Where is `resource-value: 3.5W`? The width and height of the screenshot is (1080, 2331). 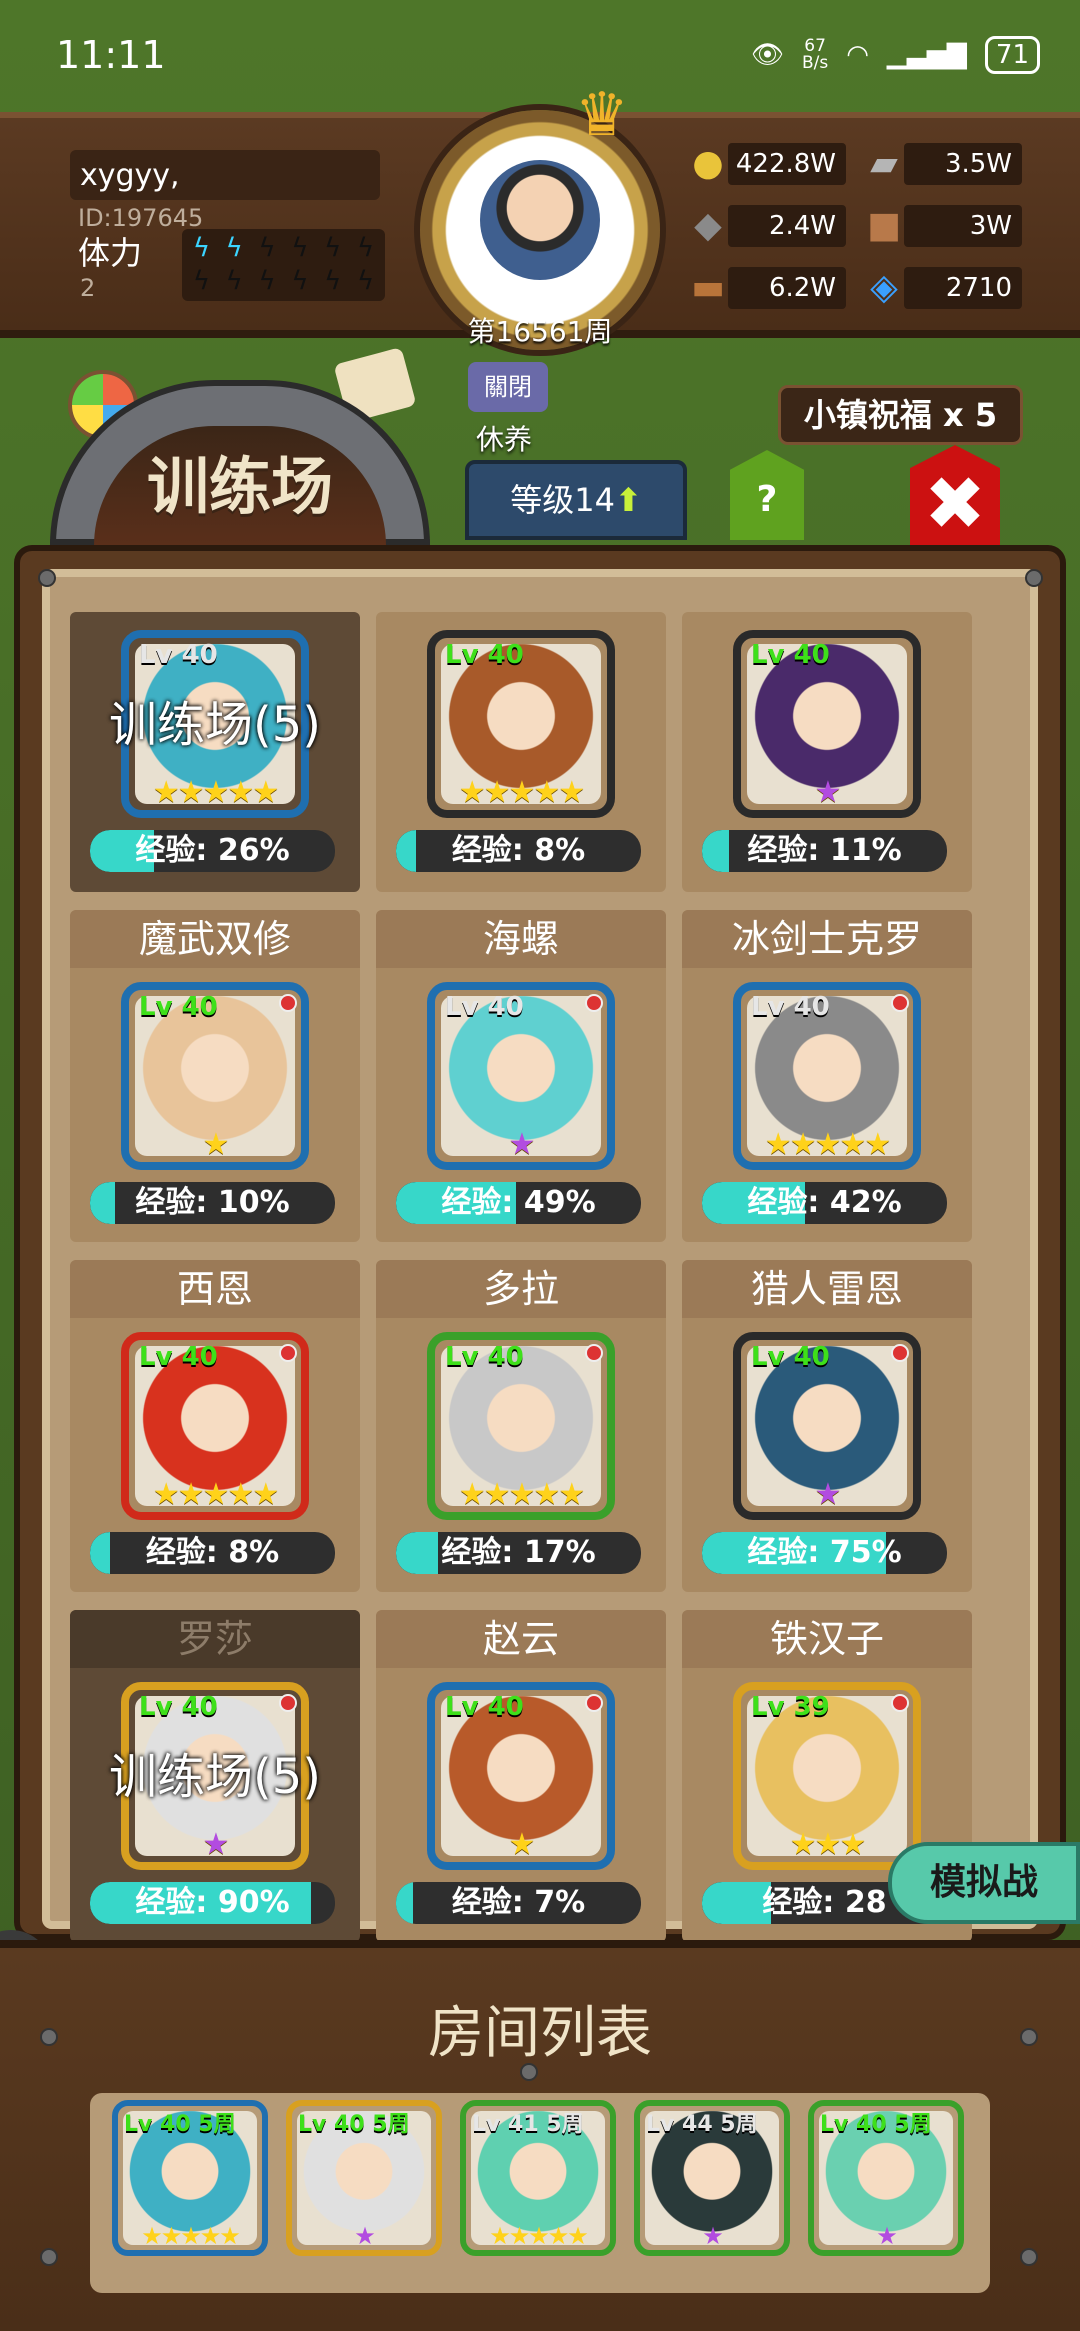 resource-value: 3.5W is located at coordinates (963, 164).